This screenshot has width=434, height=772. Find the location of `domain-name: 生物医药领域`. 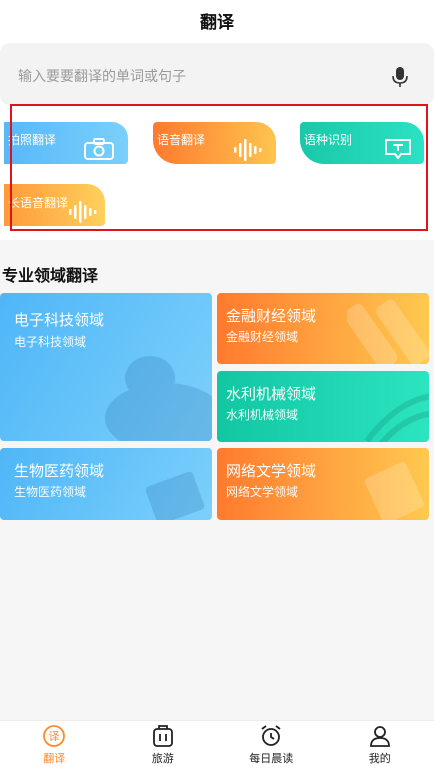

domain-name: 生物医药领域 is located at coordinates (59, 471).